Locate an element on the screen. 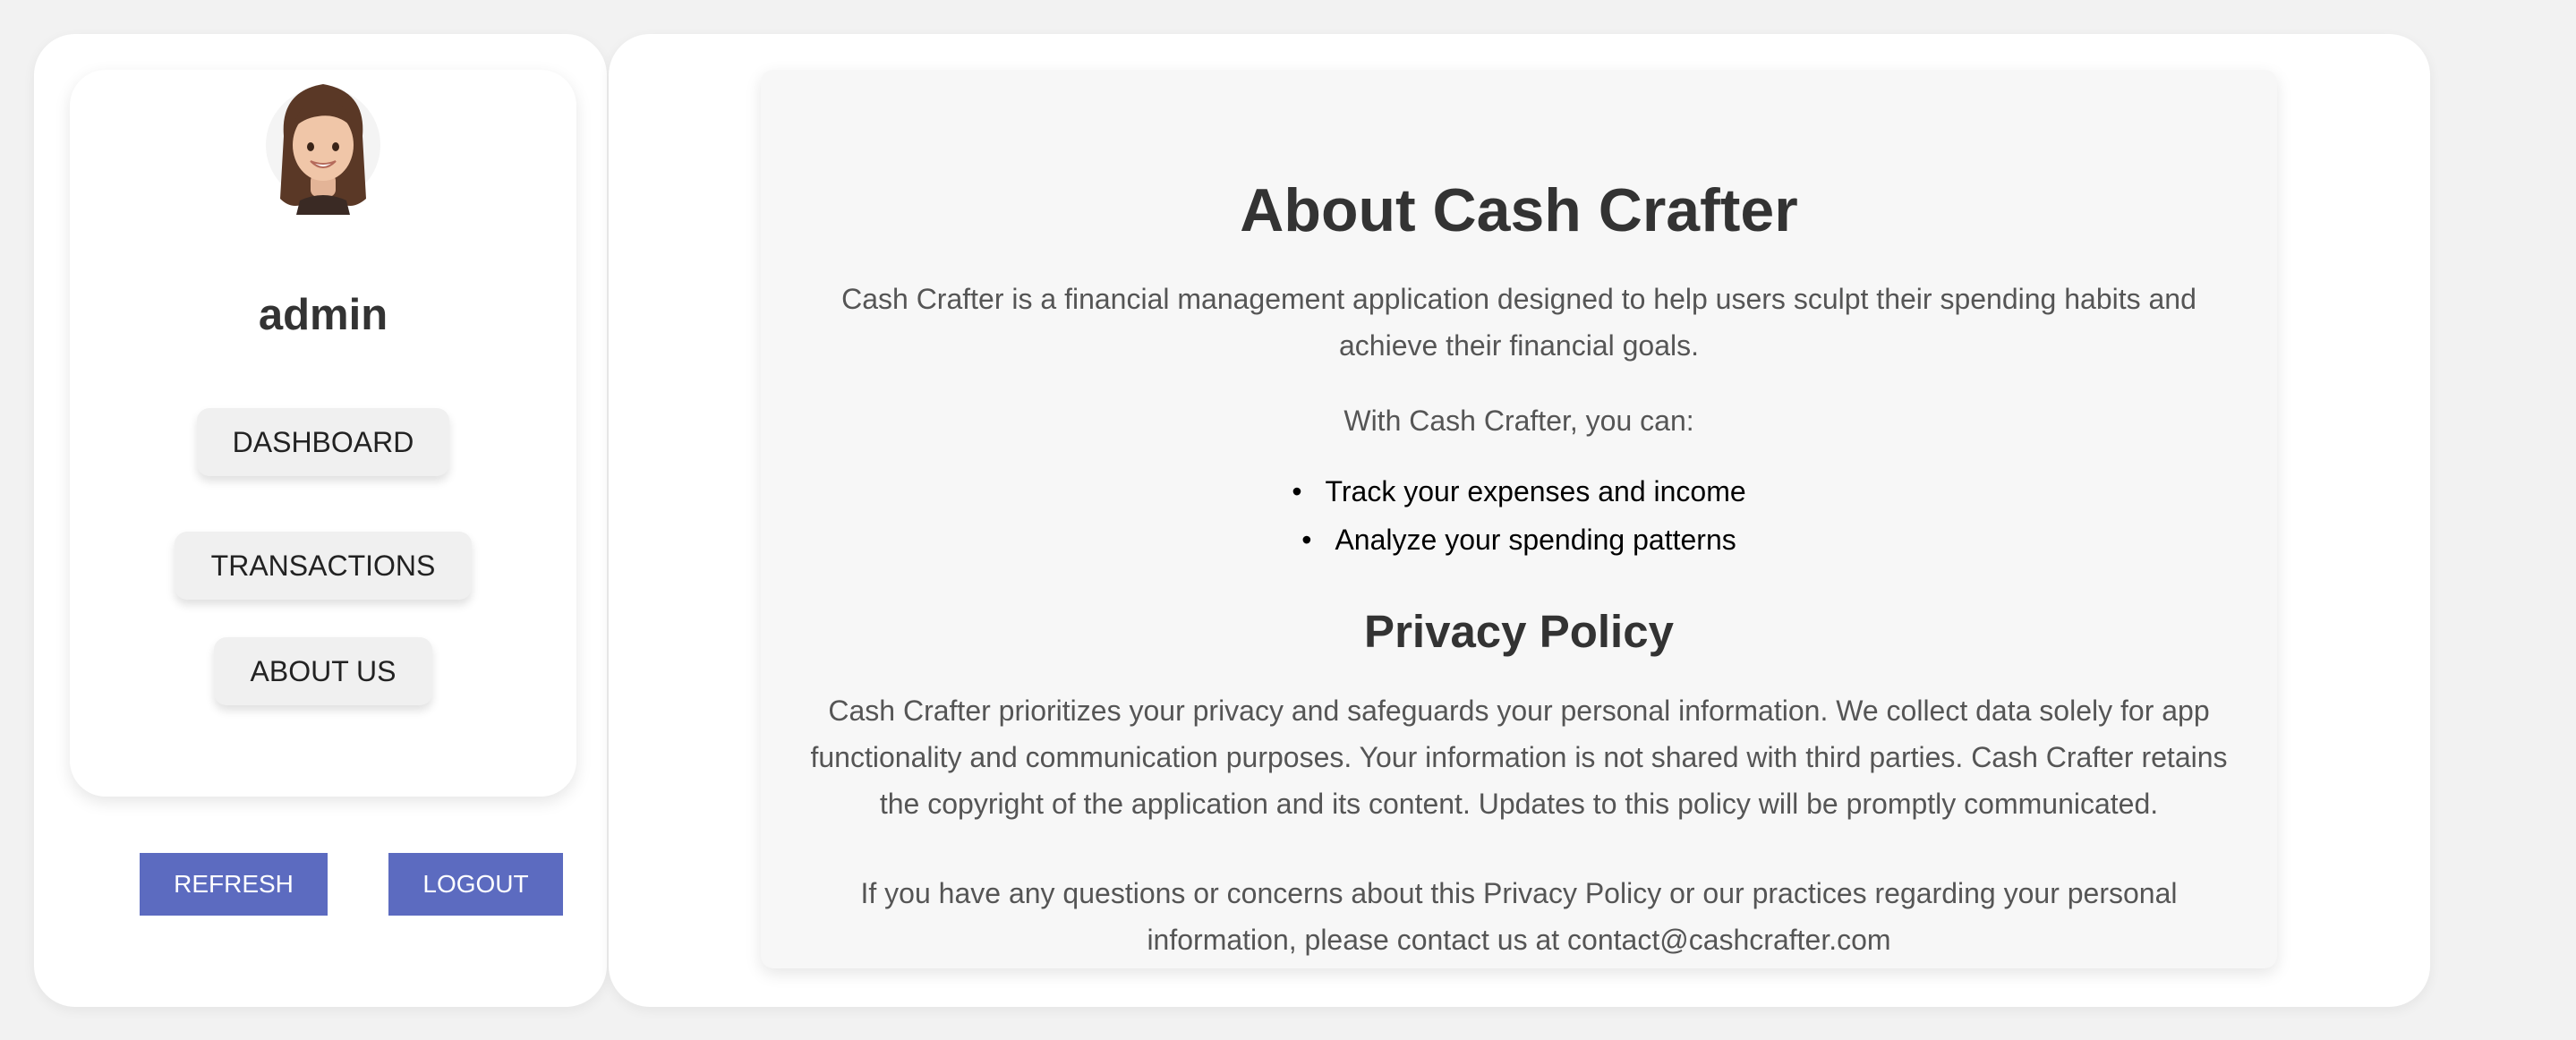 The width and height of the screenshot is (2576, 1040). features-intro: With Cash Crafter, you can: is located at coordinates (1518, 421).